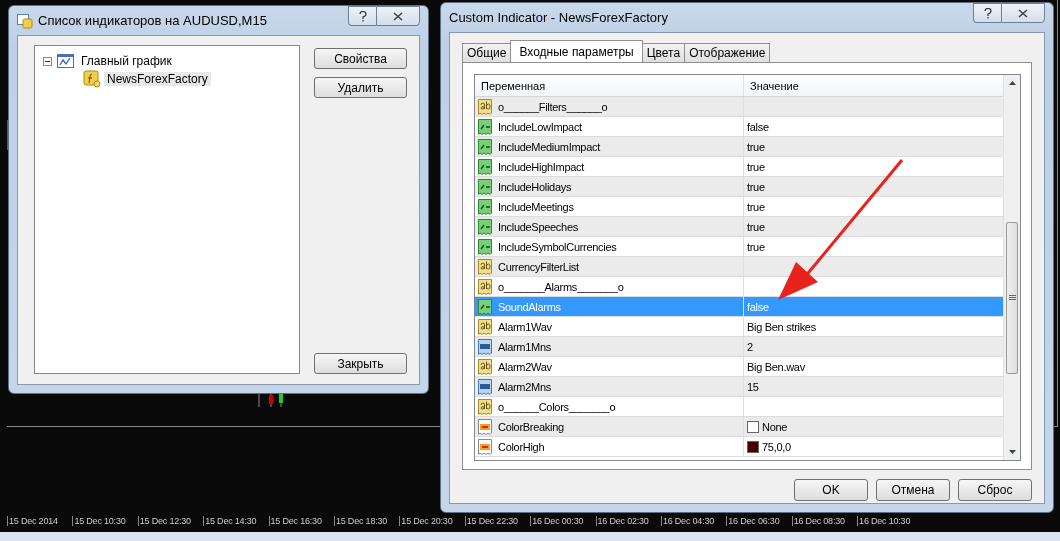 Image resolution: width=1060 pixels, height=541 pixels. I want to click on reset-button: Сброс, so click(995, 490).